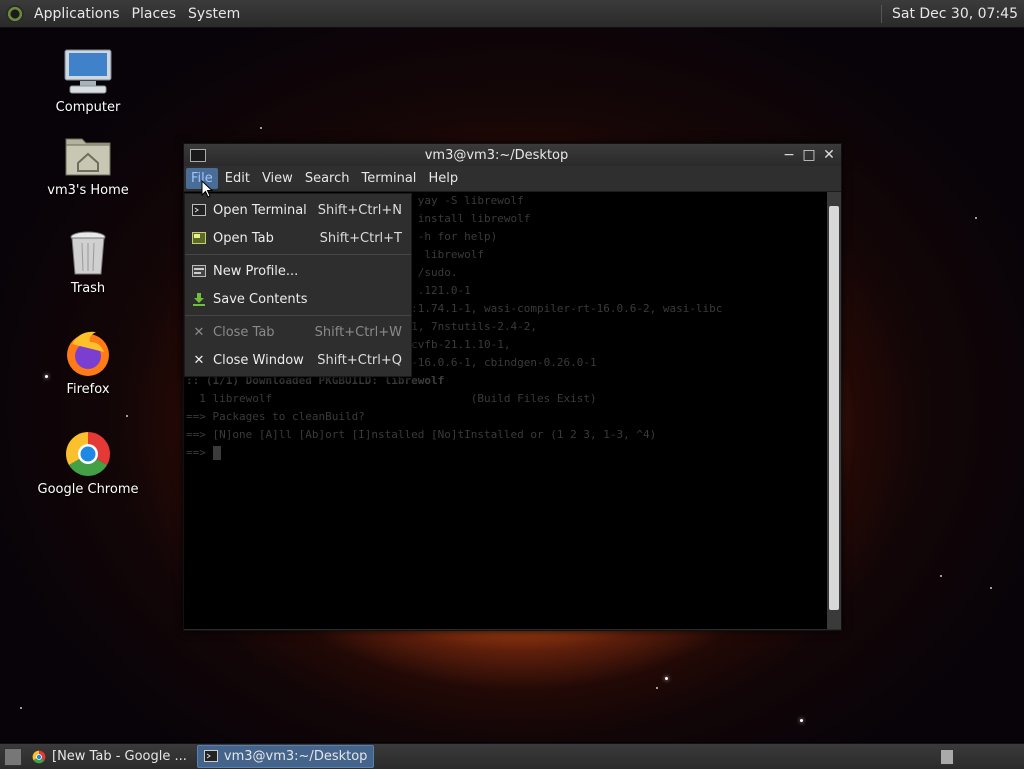  What do you see at coordinates (507, 453) in the screenshot?
I see `terminal-prompt-line: ==>` at bounding box center [507, 453].